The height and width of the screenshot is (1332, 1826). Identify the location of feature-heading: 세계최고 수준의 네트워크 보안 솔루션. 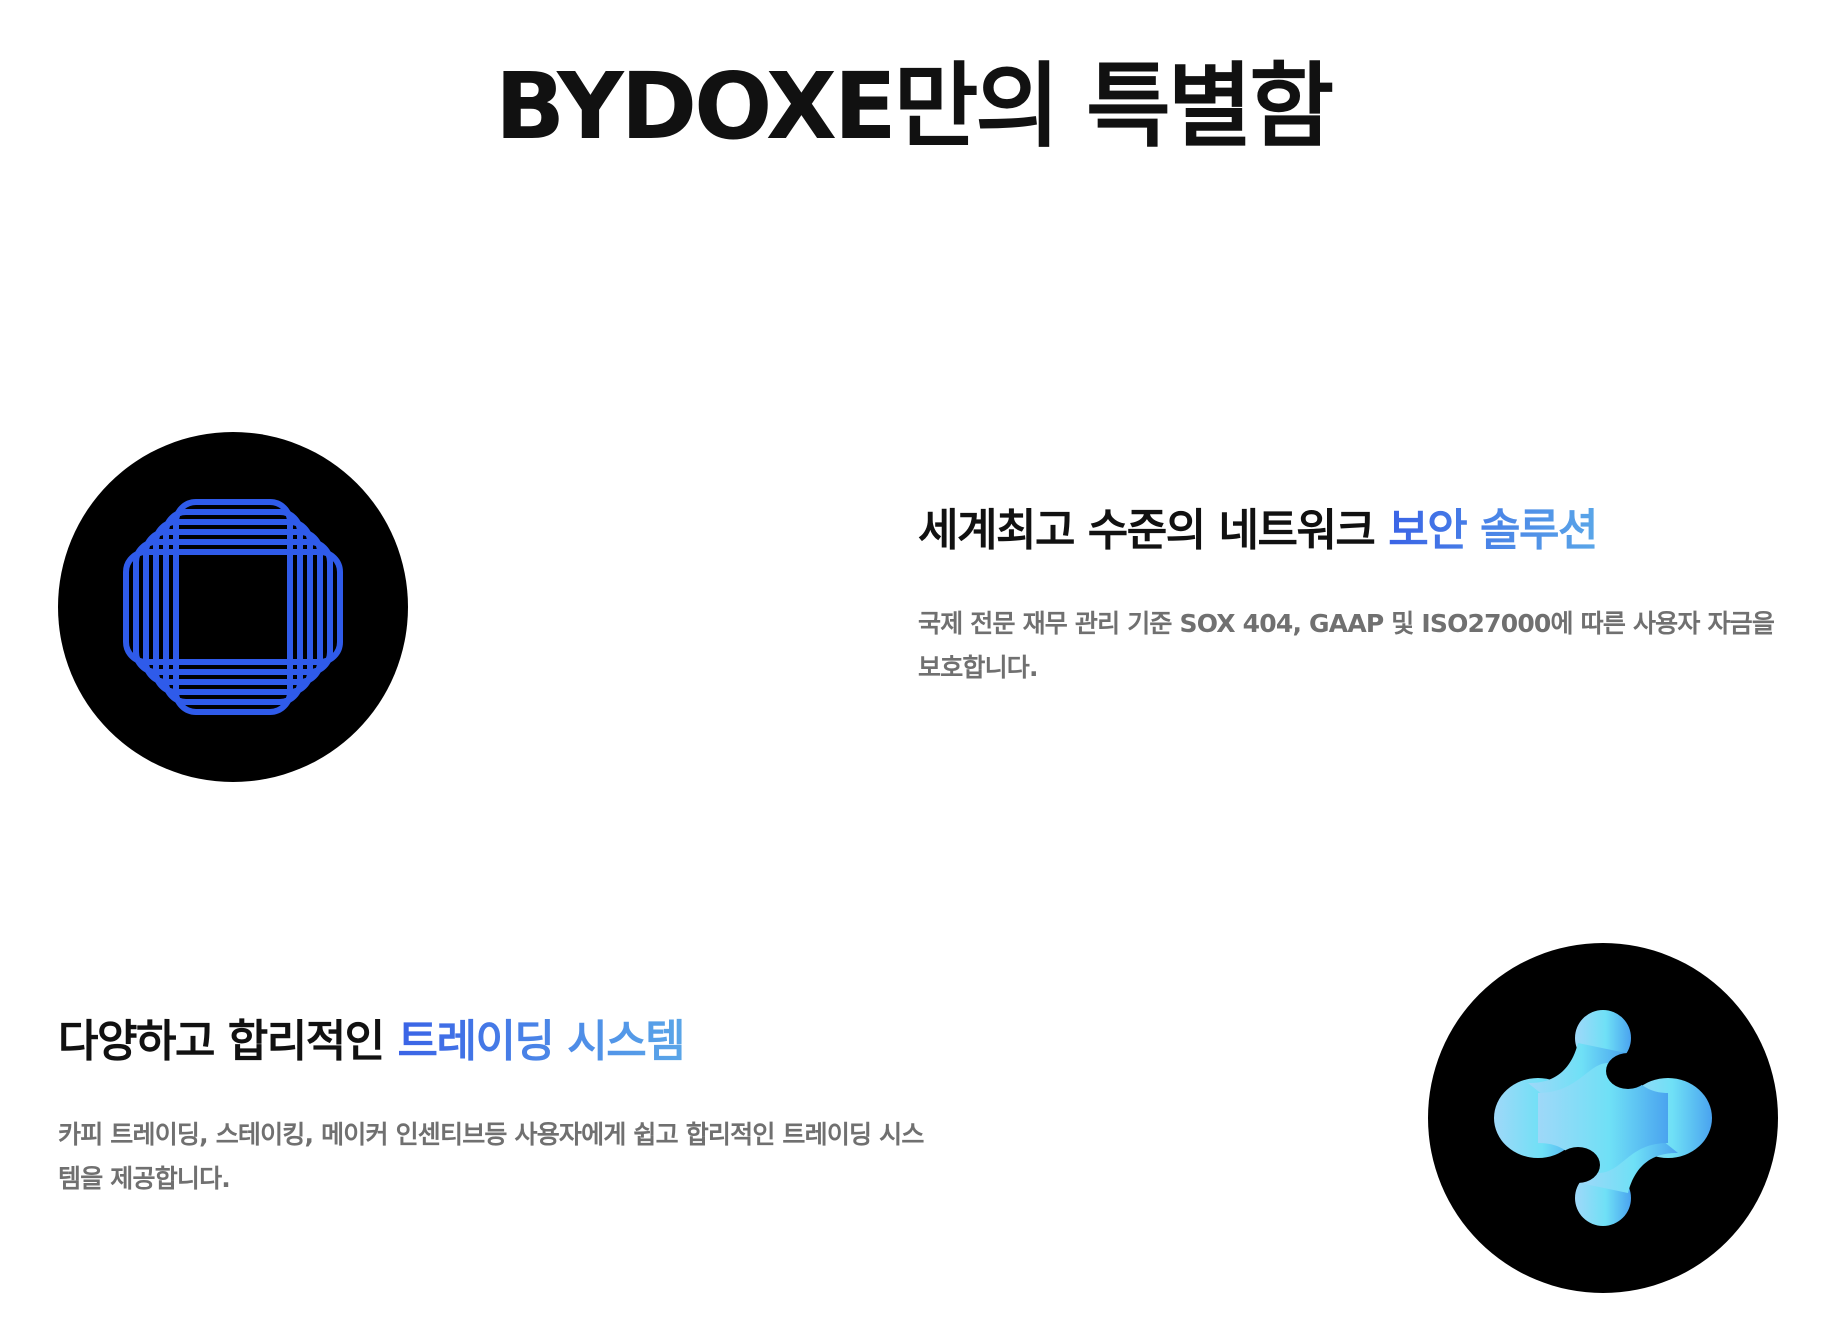
(1348, 531).